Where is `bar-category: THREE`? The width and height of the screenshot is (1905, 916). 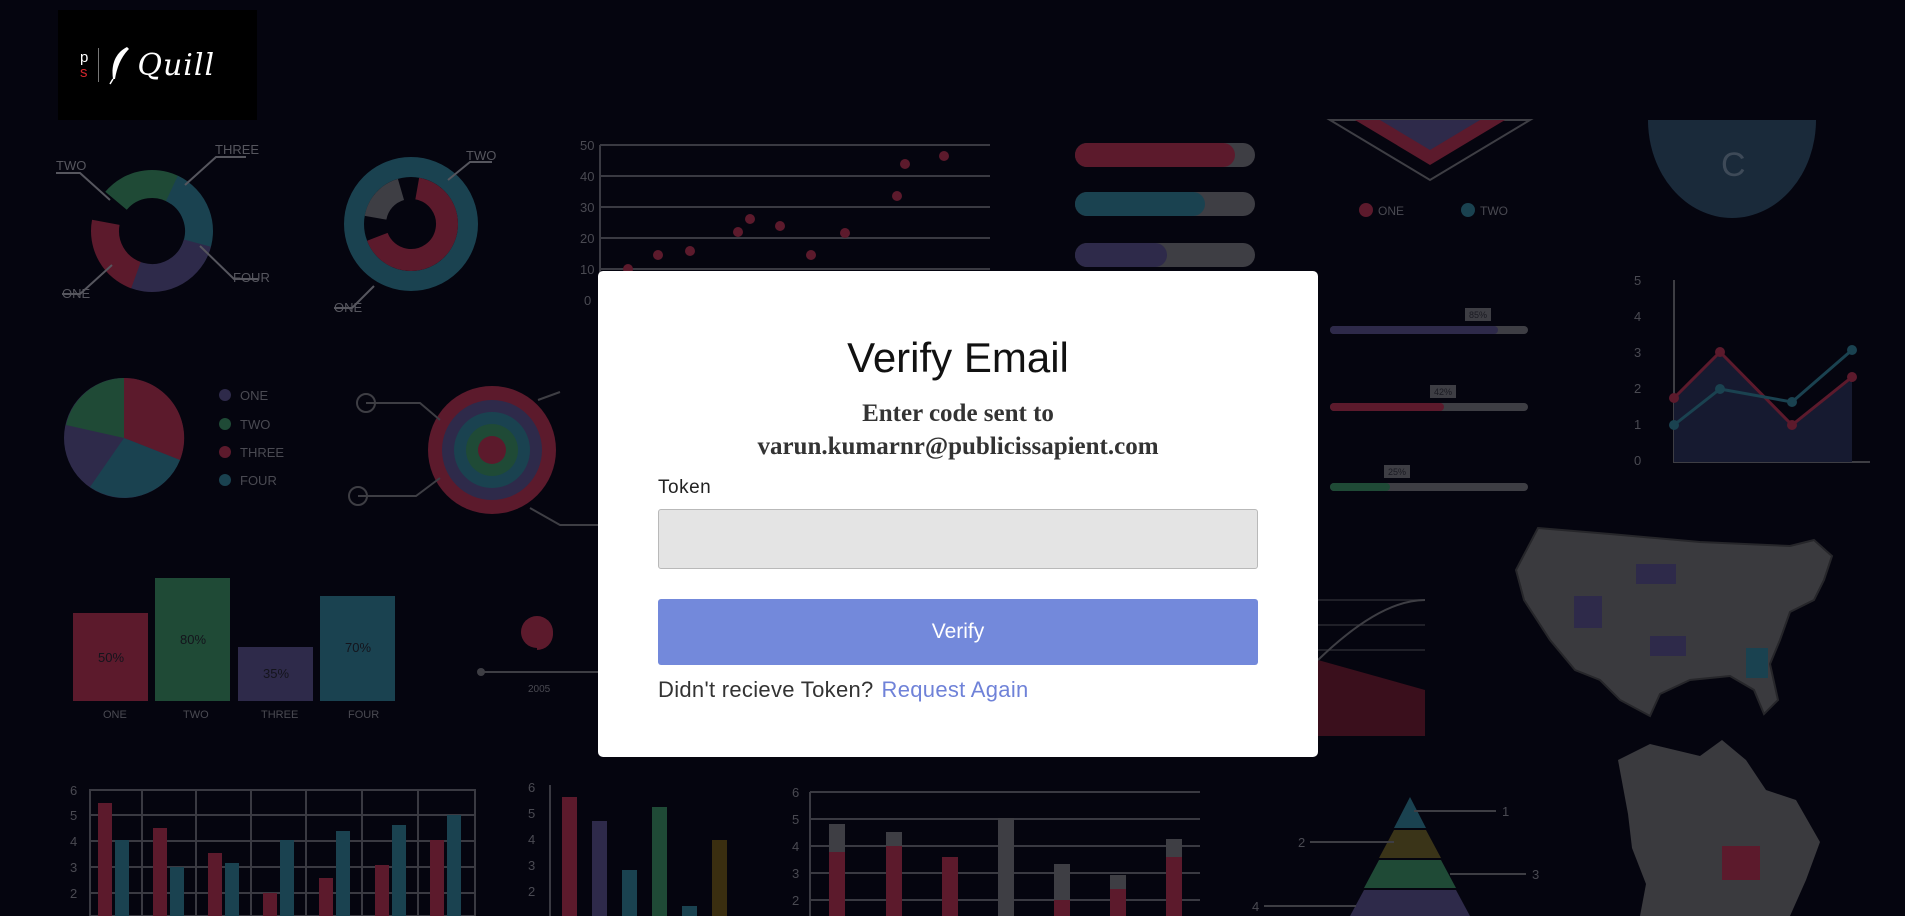 bar-category: THREE is located at coordinates (279, 715).